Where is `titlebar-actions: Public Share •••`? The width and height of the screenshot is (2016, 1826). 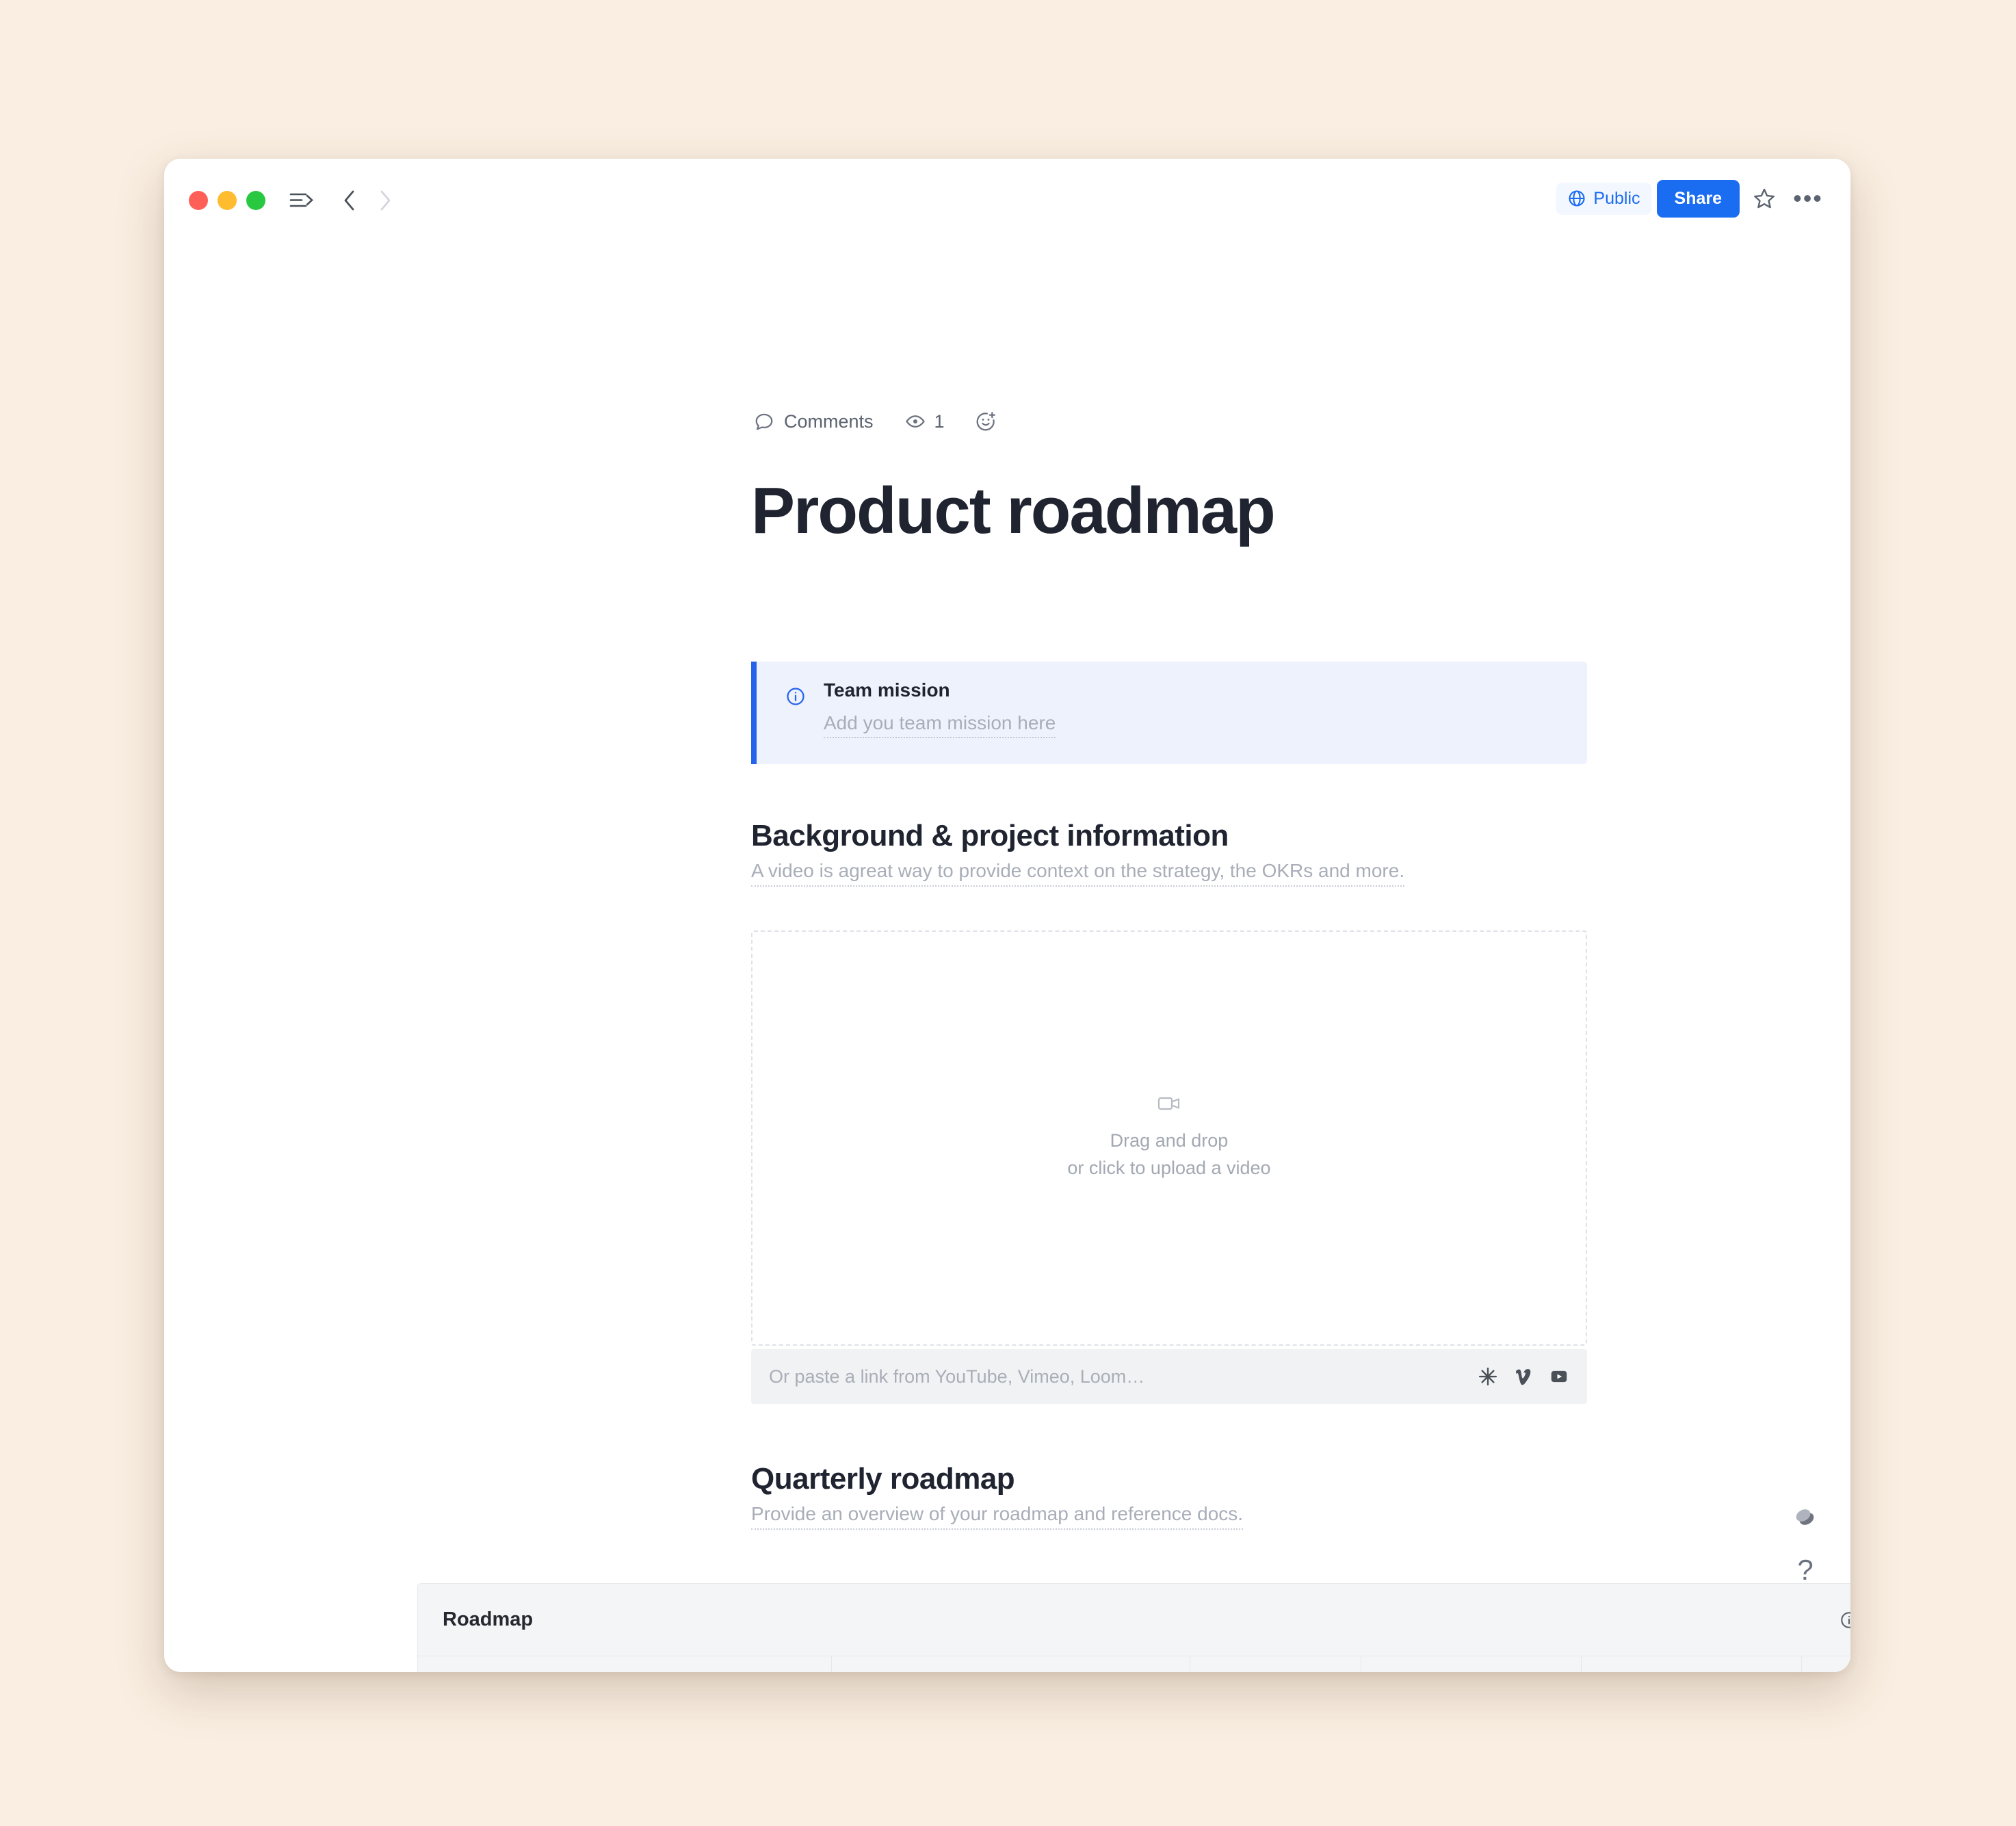
titlebar-actions: Public Share ••• is located at coordinates (1691, 198).